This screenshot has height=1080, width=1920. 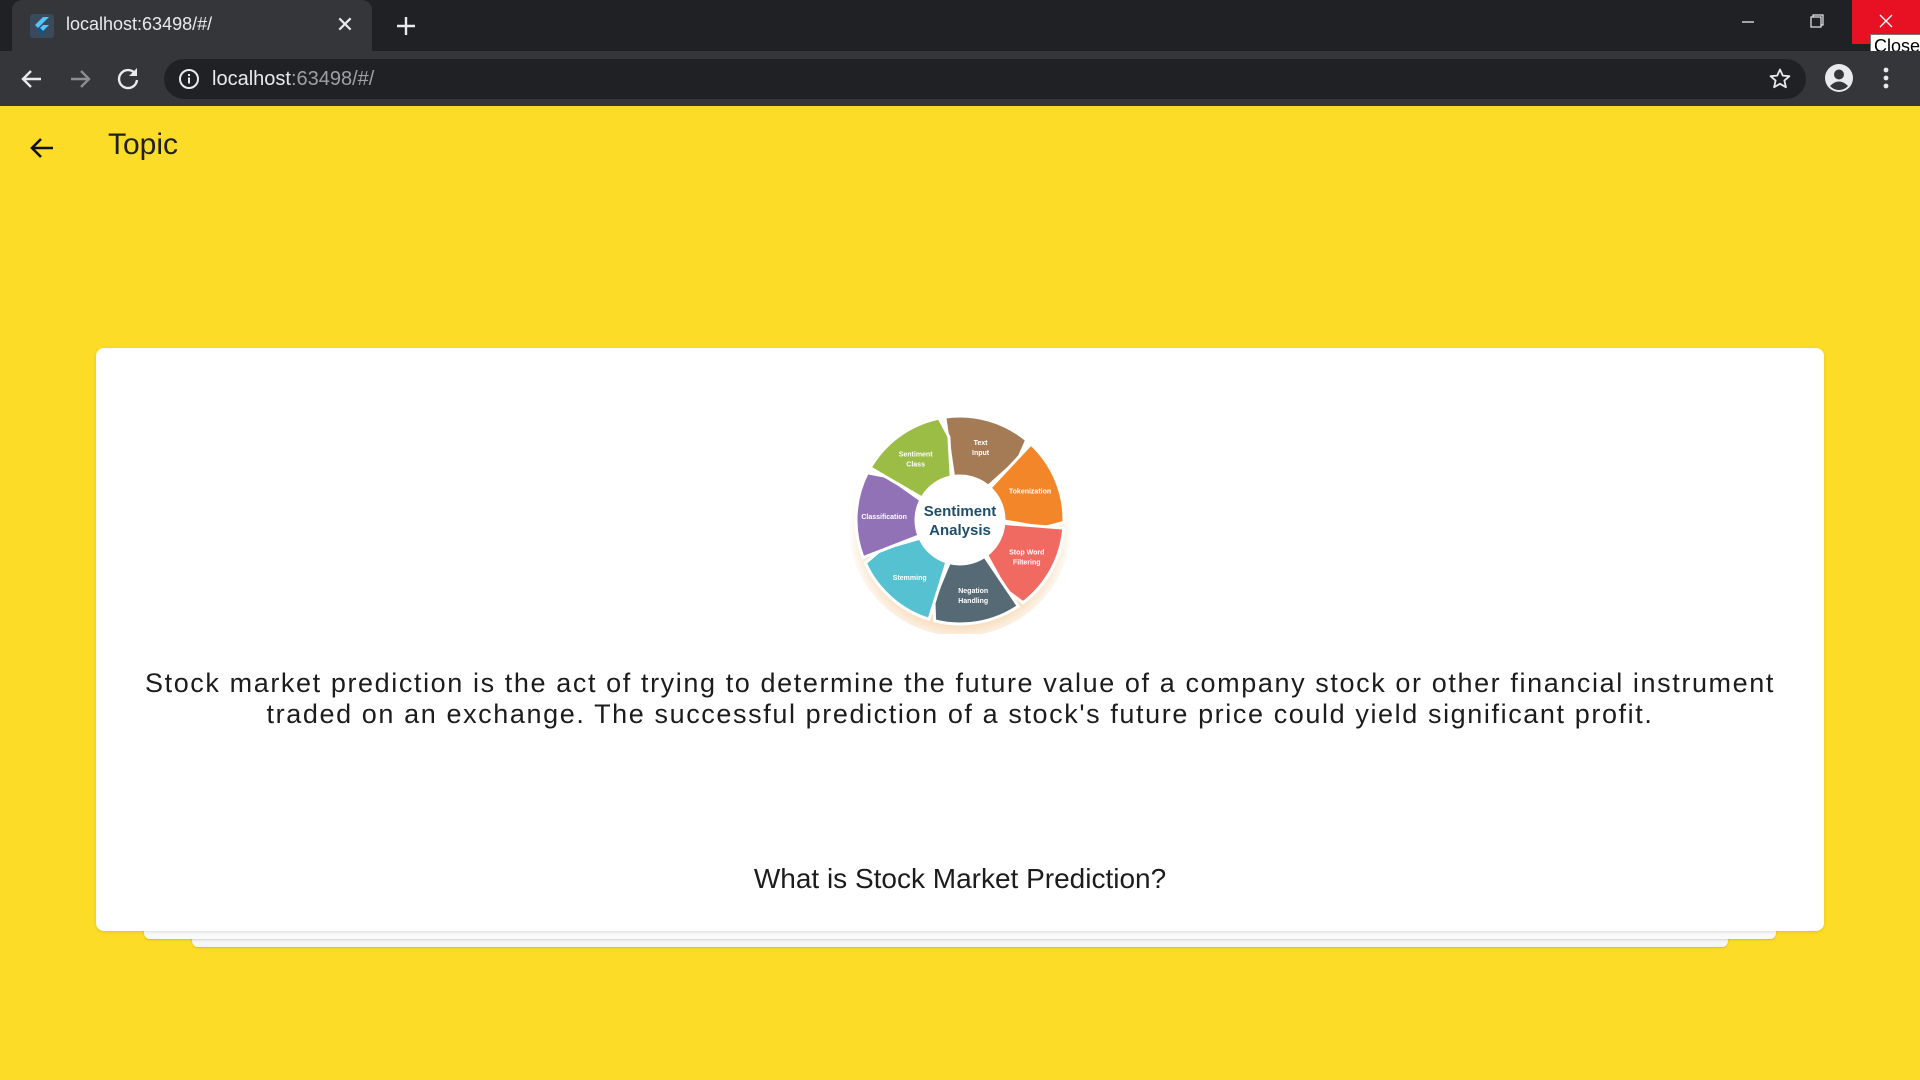 What do you see at coordinates (406, 26) in the screenshot?
I see `new-tab-icon` at bounding box center [406, 26].